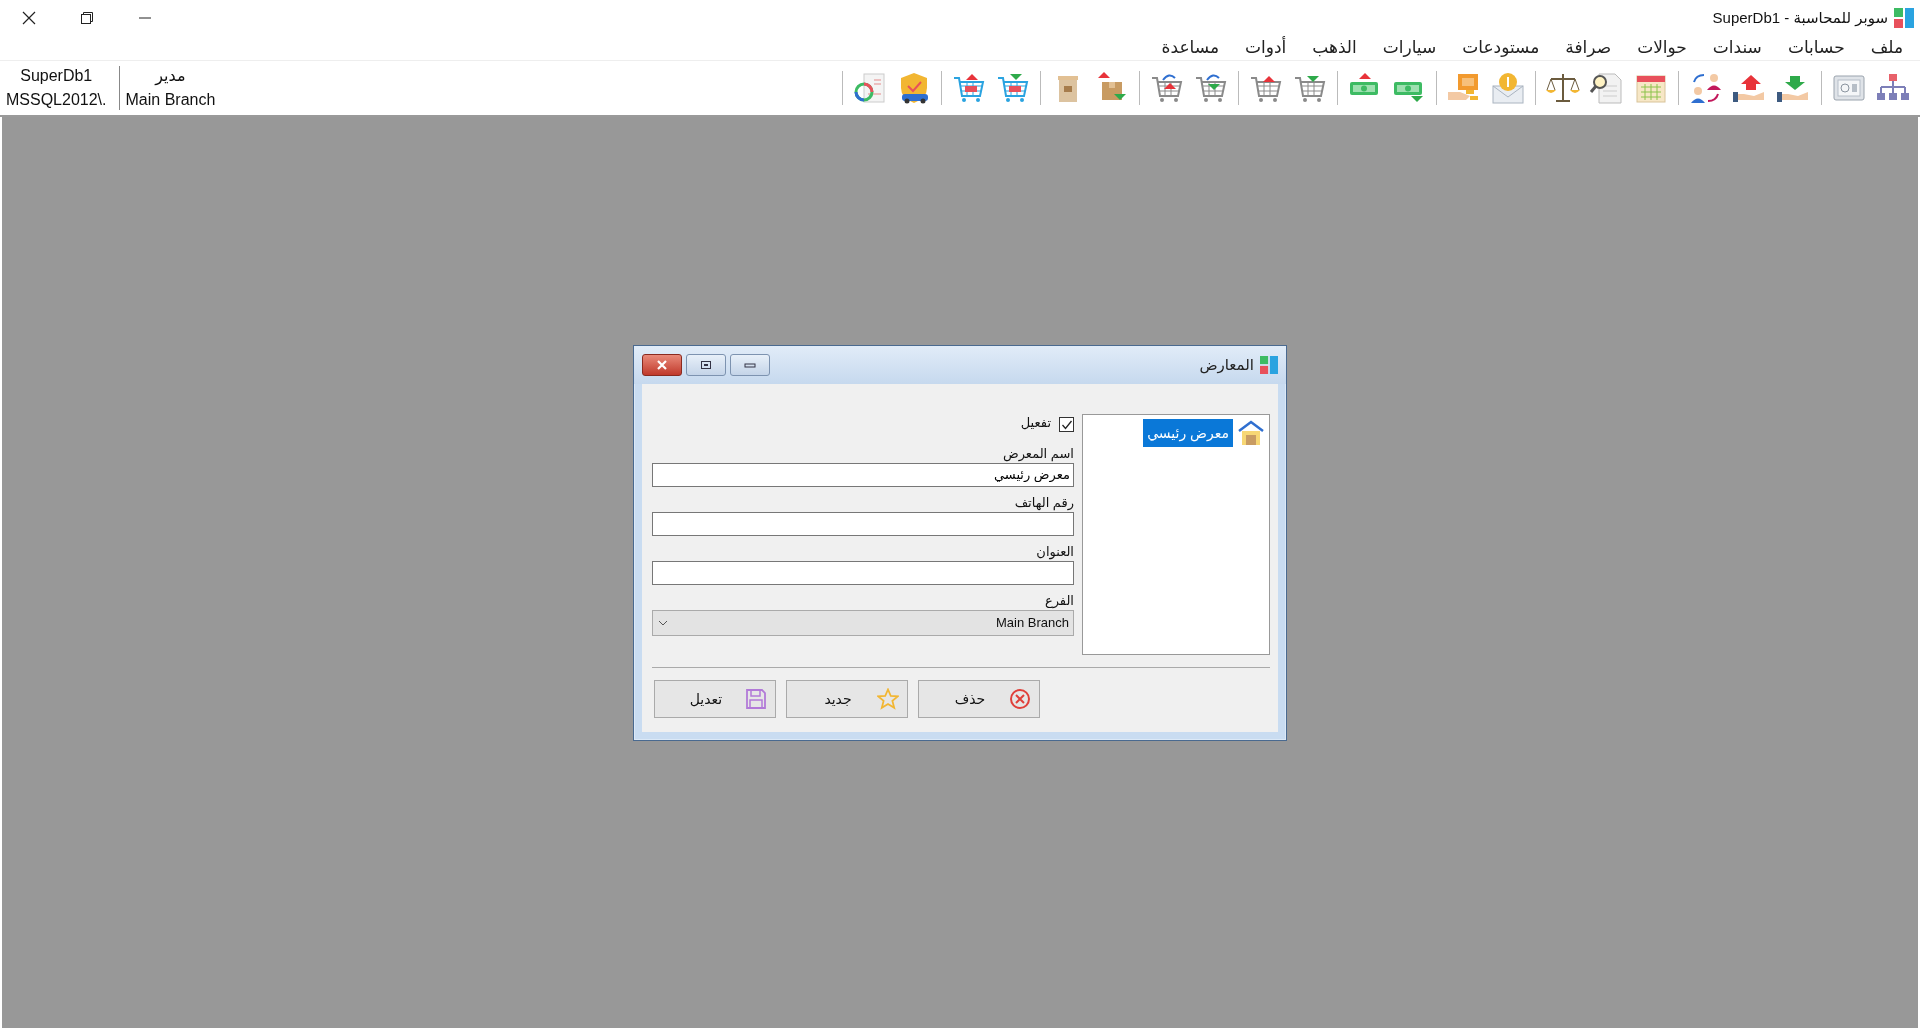 This screenshot has height=1030, width=1920. I want to click on list-item: معرض رئيسي, so click(1188, 432).